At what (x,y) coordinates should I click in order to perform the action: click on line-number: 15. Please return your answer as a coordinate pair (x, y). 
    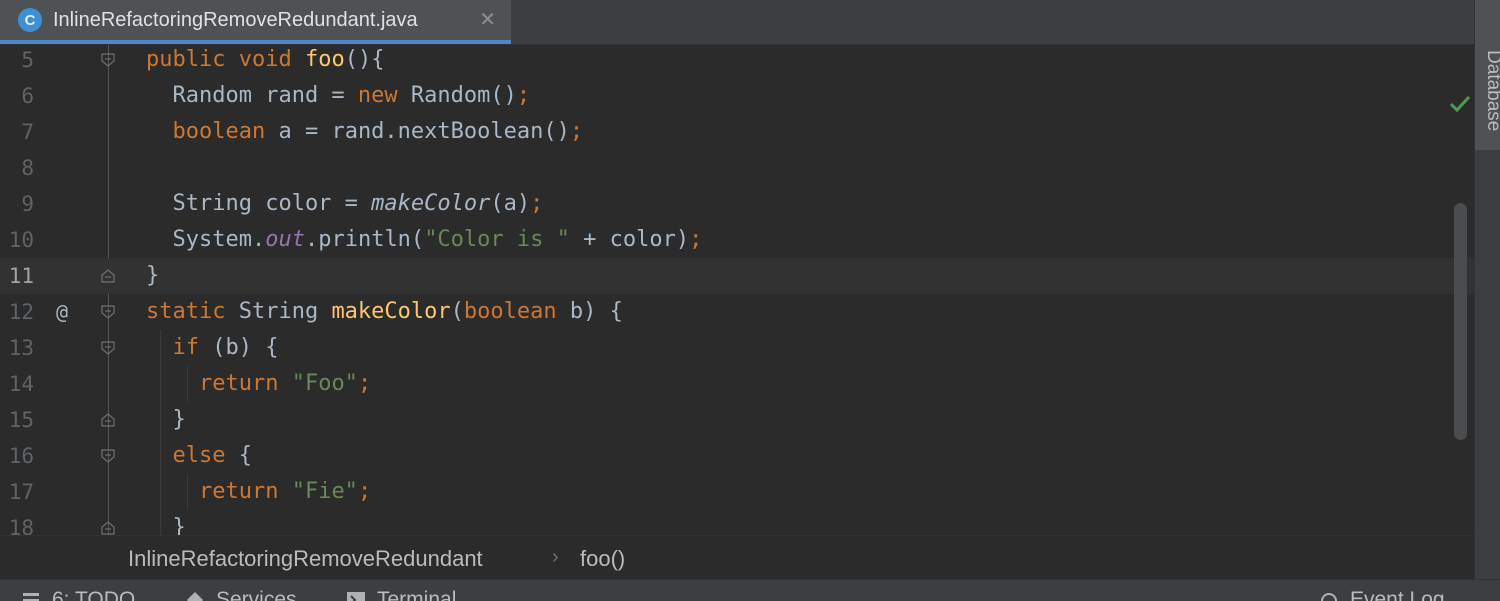
    Looking at the image, I should click on (21, 420).